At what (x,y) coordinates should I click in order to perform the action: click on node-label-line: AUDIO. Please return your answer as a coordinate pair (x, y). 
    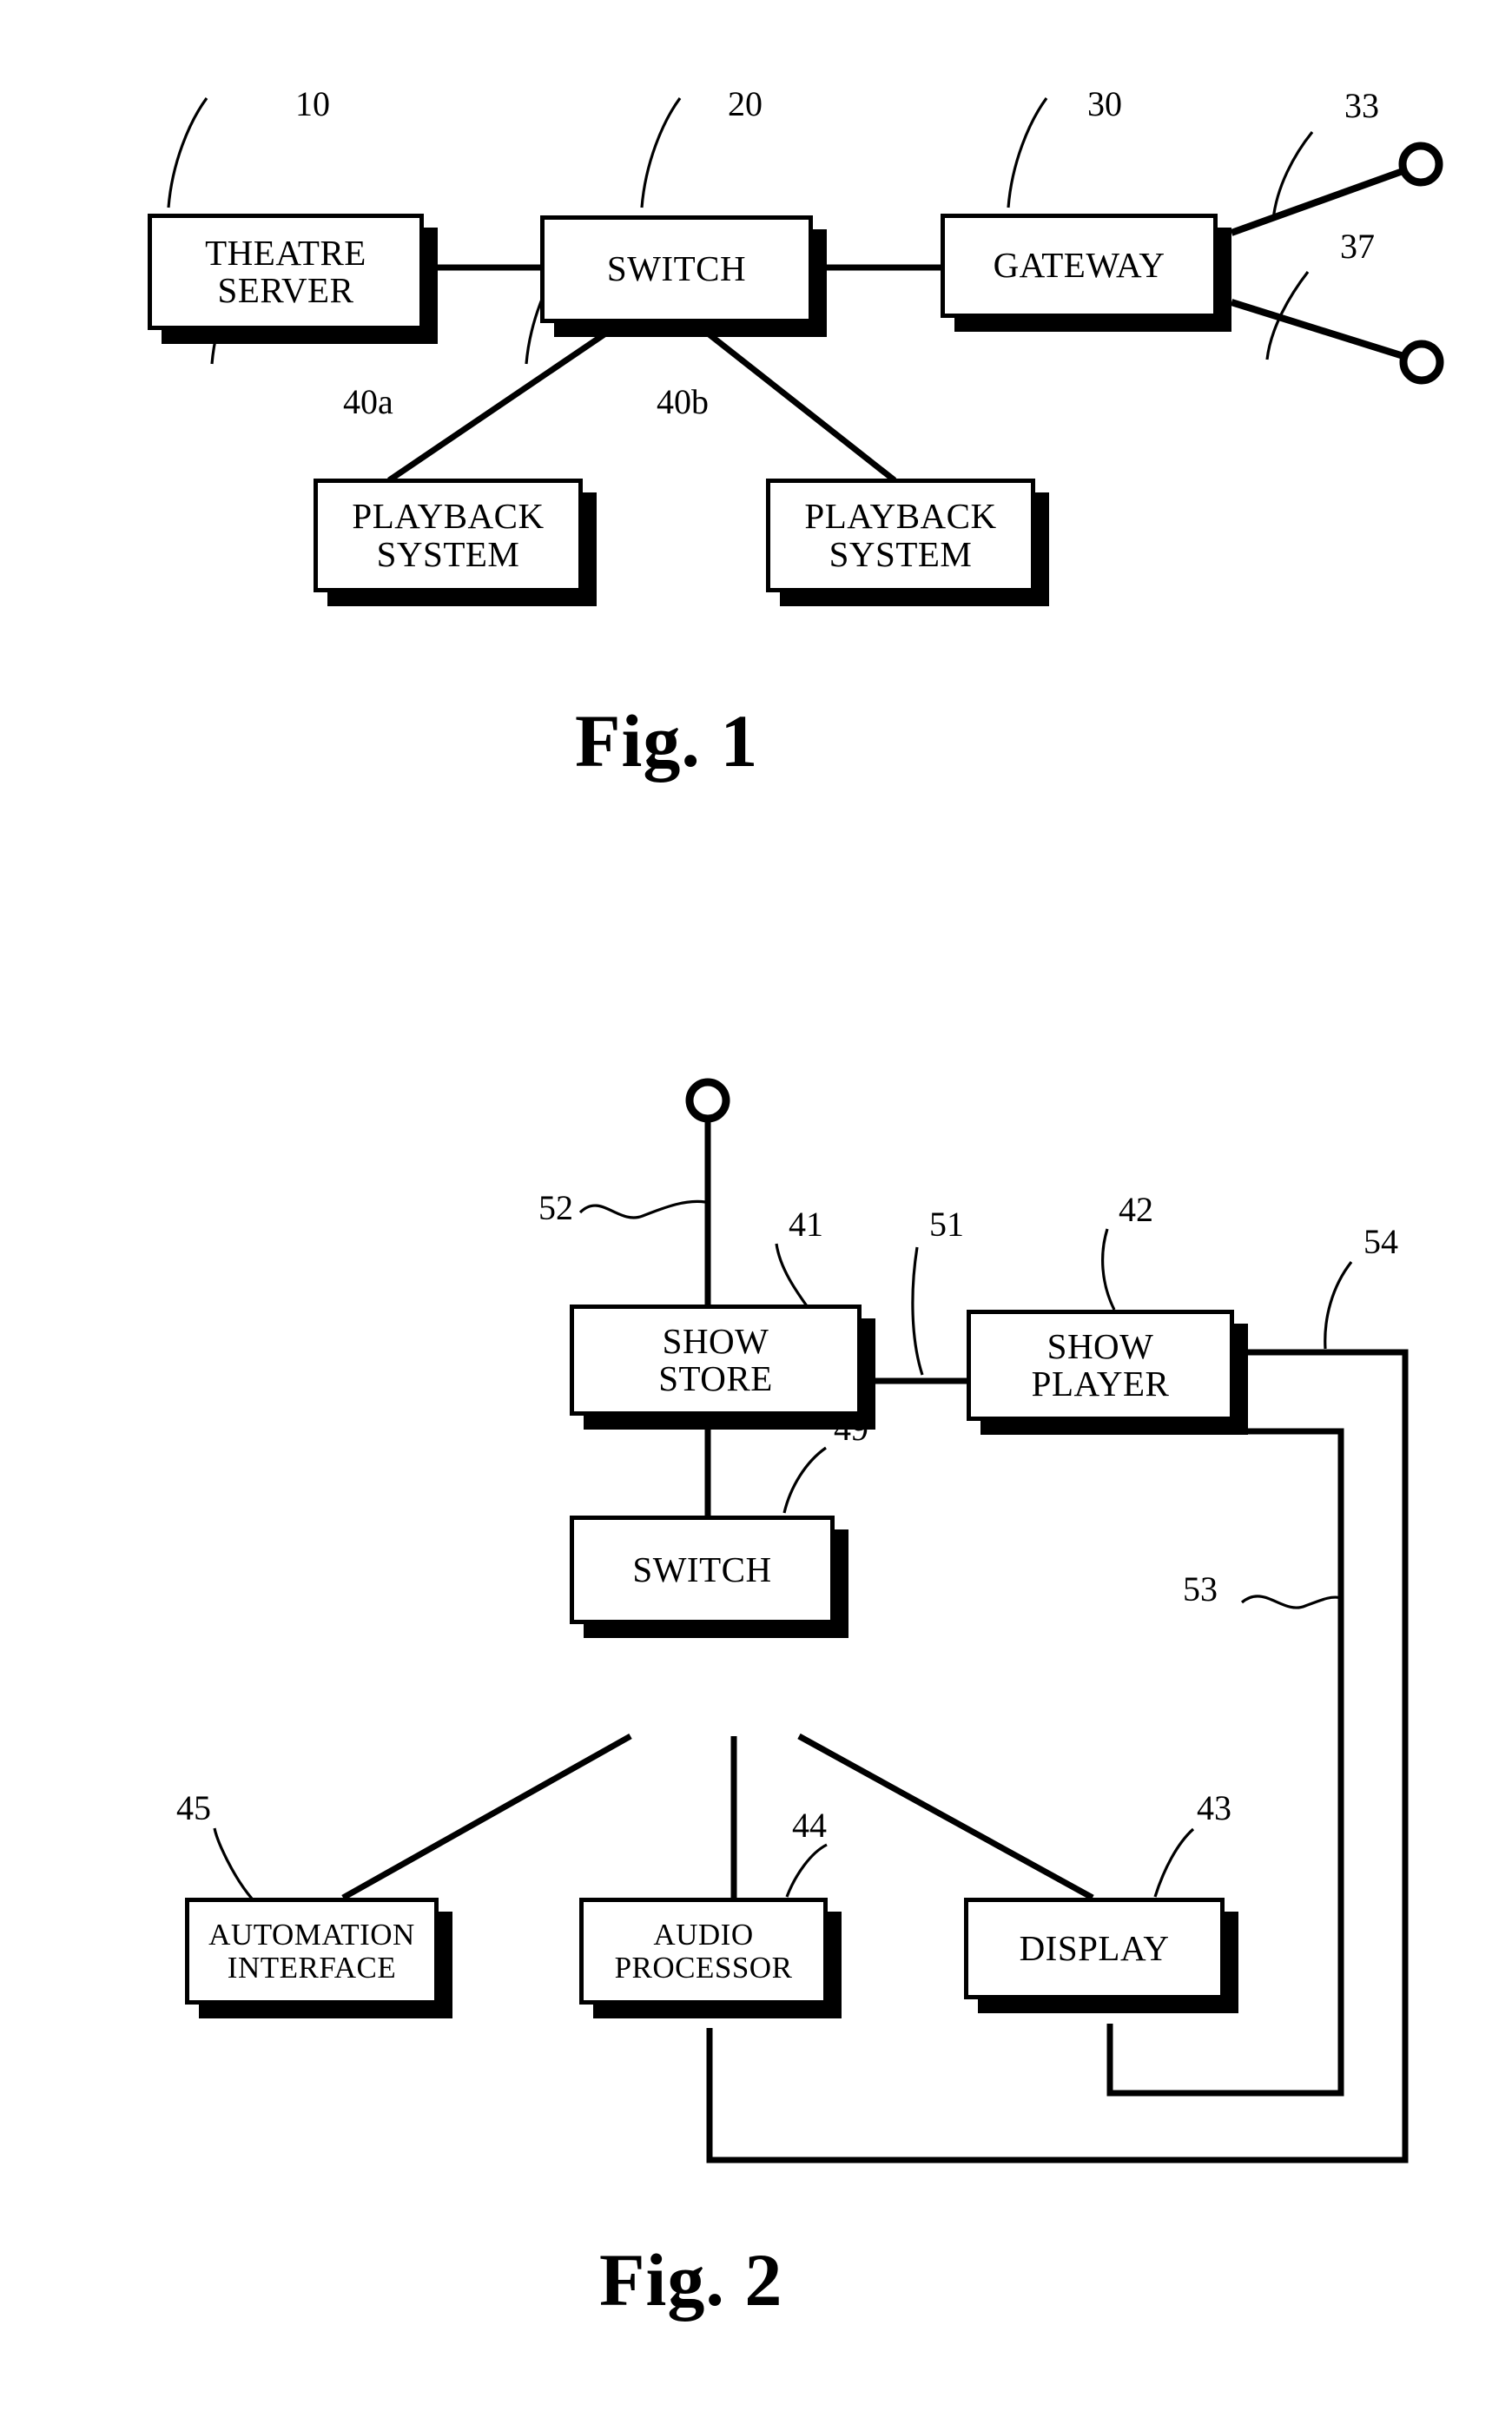
    Looking at the image, I should click on (704, 1935).